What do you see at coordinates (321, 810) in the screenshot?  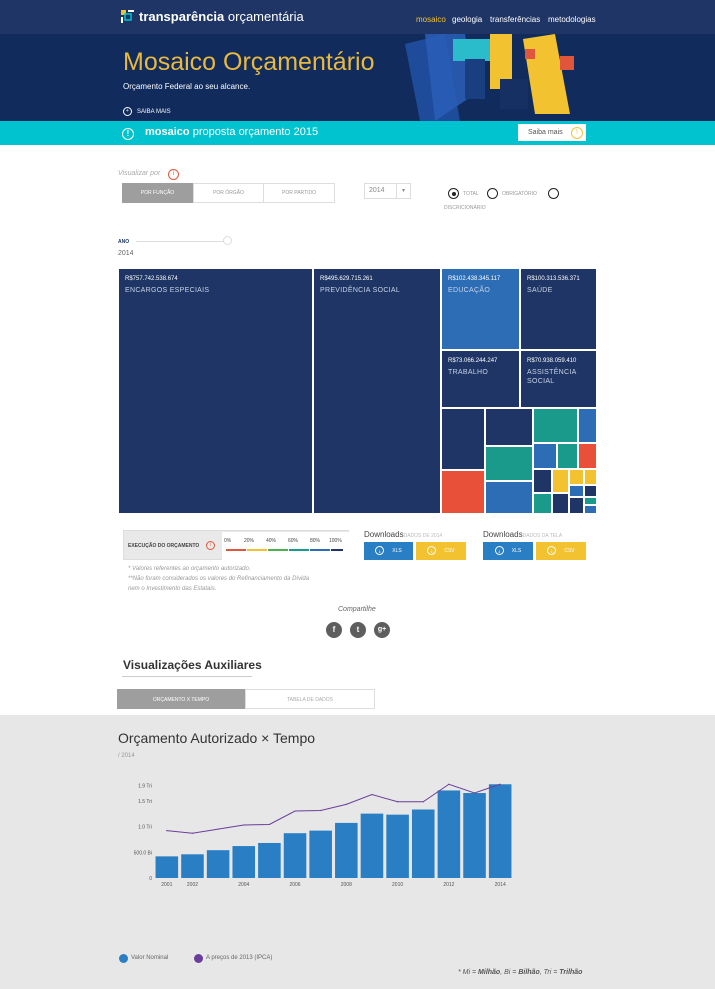 I see `ipca-point-2007` at bounding box center [321, 810].